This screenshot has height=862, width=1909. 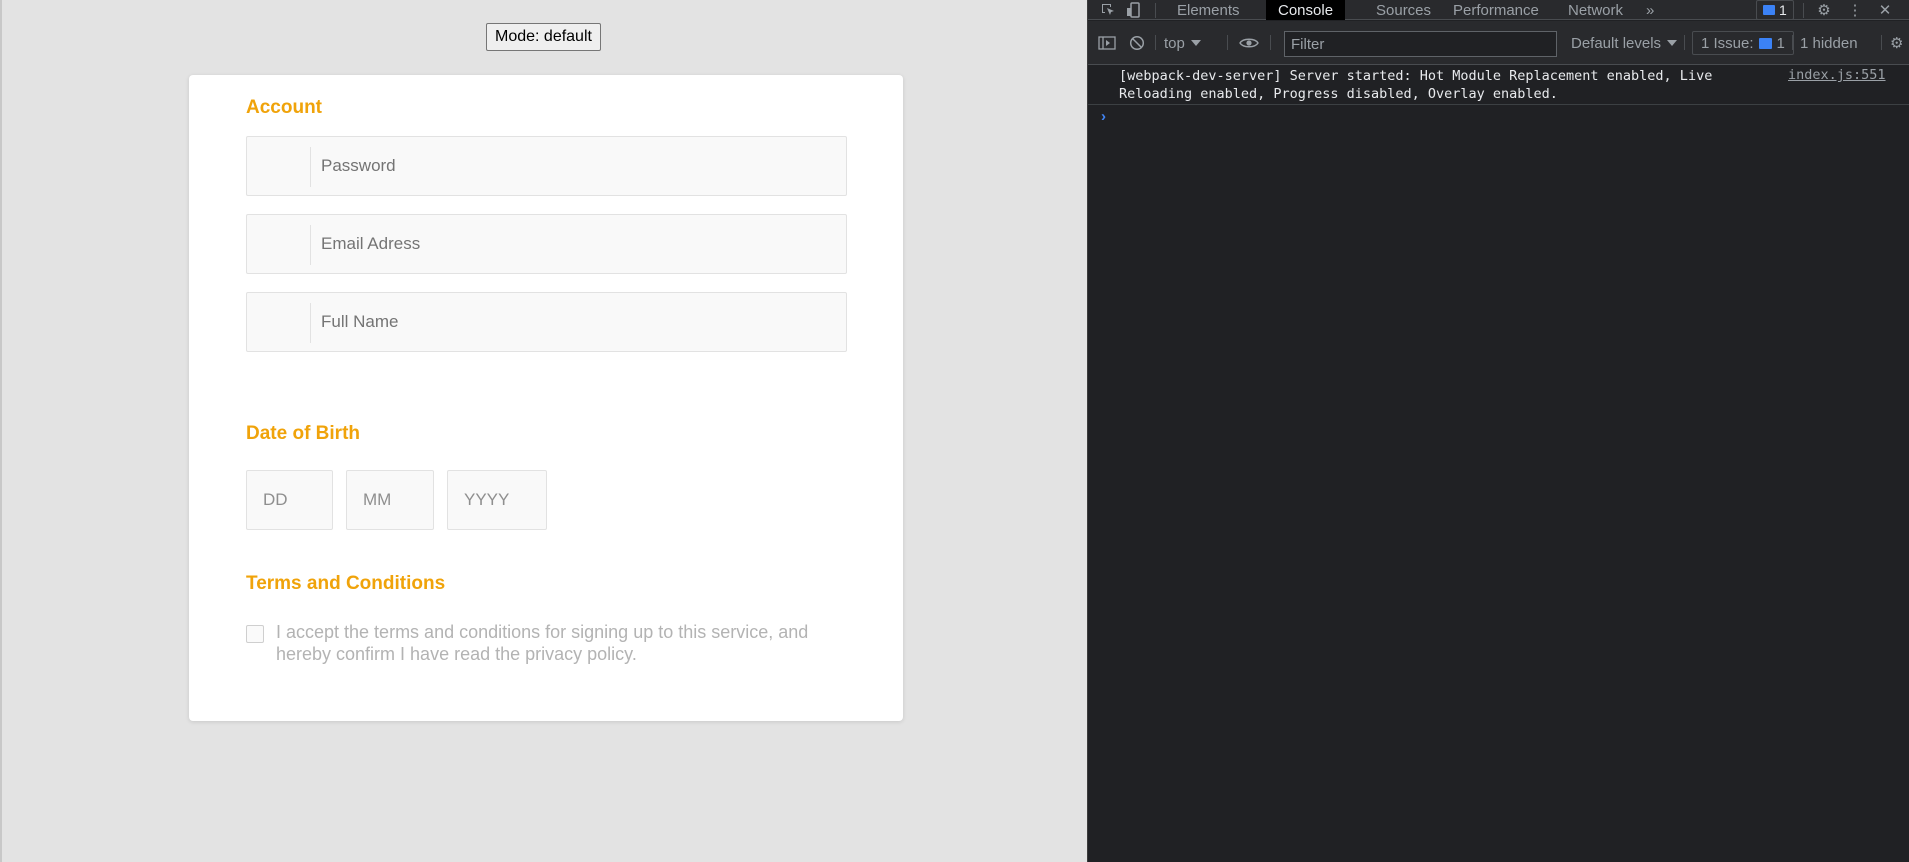 What do you see at coordinates (1769, 10) in the screenshot?
I see `message-icon` at bounding box center [1769, 10].